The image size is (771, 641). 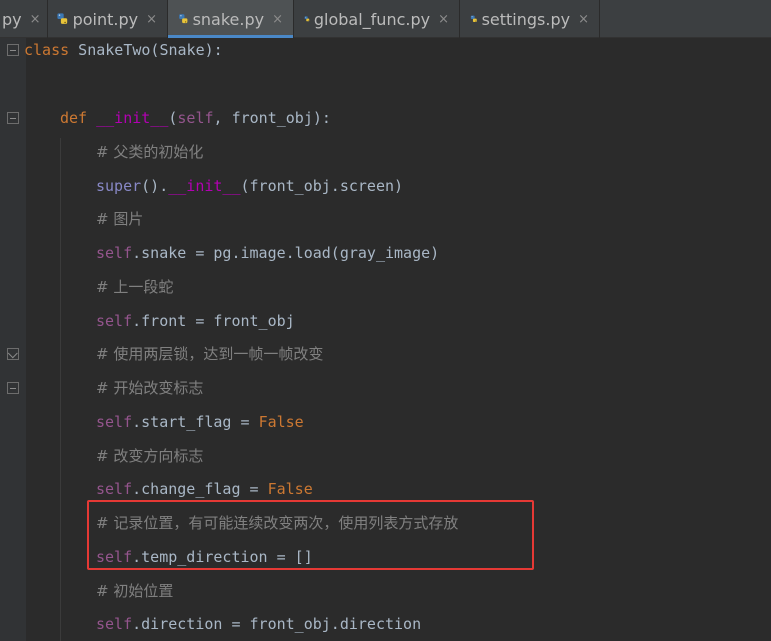 What do you see at coordinates (13, 339) in the screenshot?
I see `editor-gutter` at bounding box center [13, 339].